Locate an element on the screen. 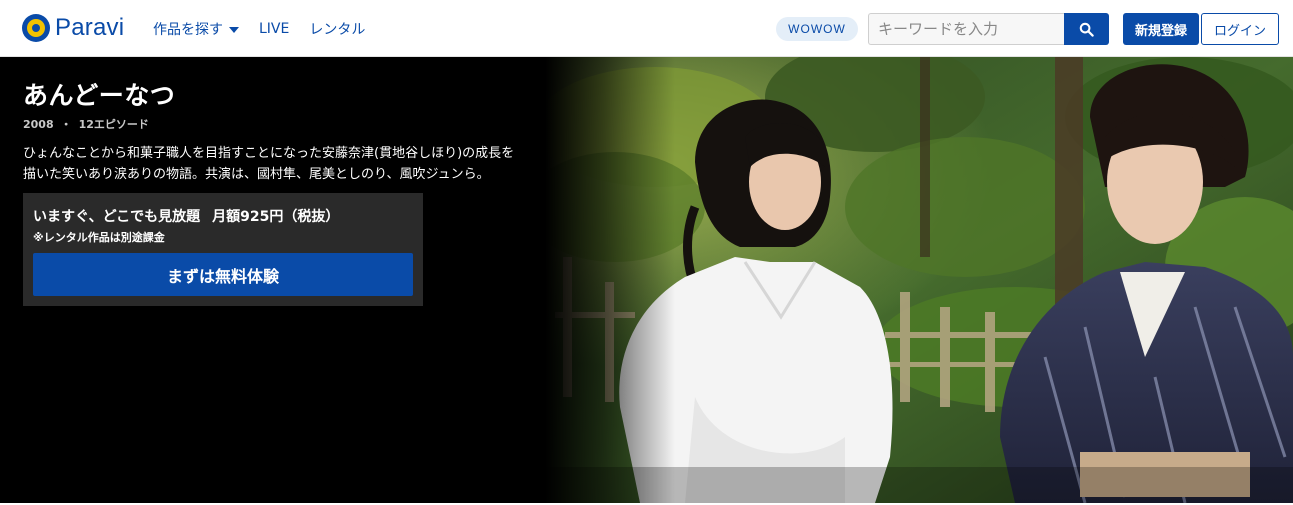 The height and width of the screenshot is (505, 1293). logo-text: Paravi is located at coordinates (90, 27).